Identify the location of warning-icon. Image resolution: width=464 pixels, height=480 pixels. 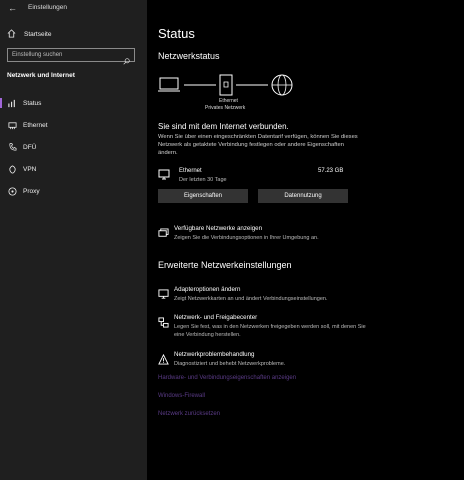
(163, 361).